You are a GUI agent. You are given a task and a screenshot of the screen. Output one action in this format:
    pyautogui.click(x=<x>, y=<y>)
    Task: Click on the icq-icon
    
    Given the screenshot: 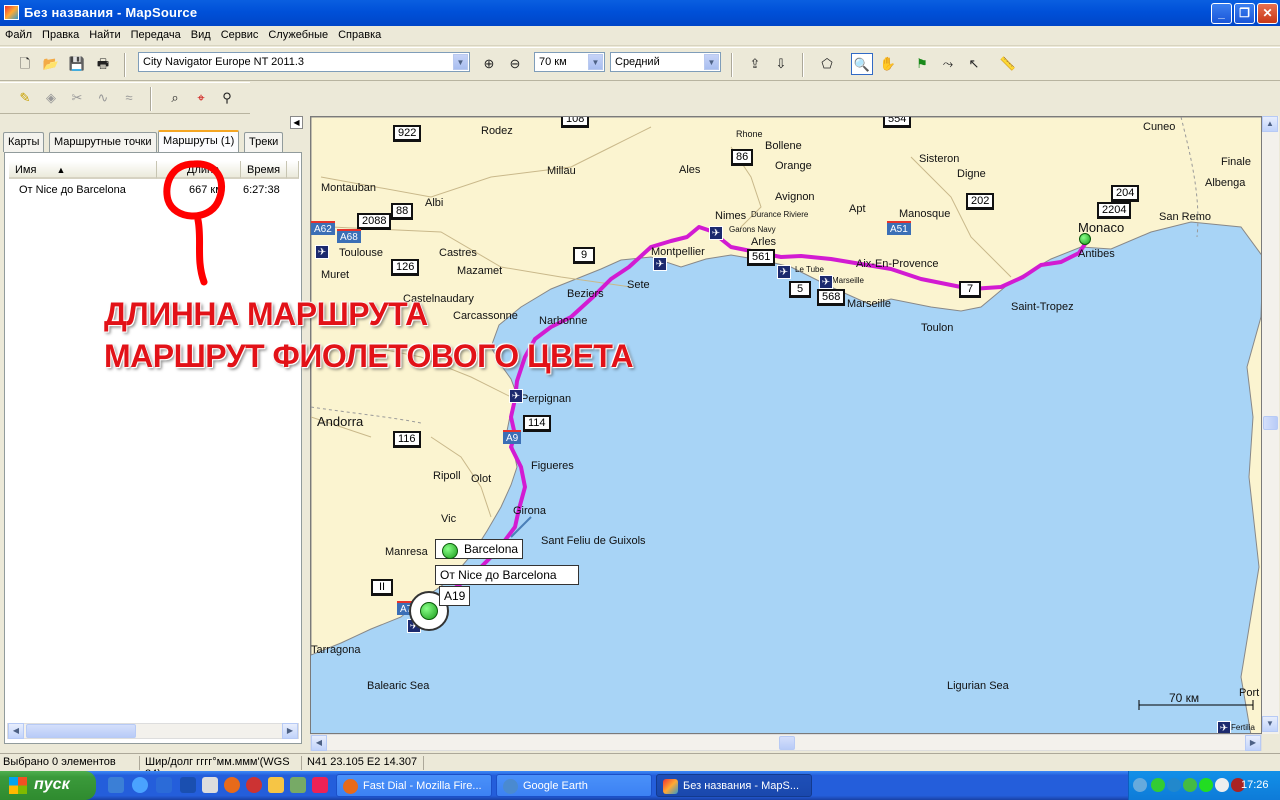 What is the action you would take?
    pyautogui.click(x=1158, y=785)
    